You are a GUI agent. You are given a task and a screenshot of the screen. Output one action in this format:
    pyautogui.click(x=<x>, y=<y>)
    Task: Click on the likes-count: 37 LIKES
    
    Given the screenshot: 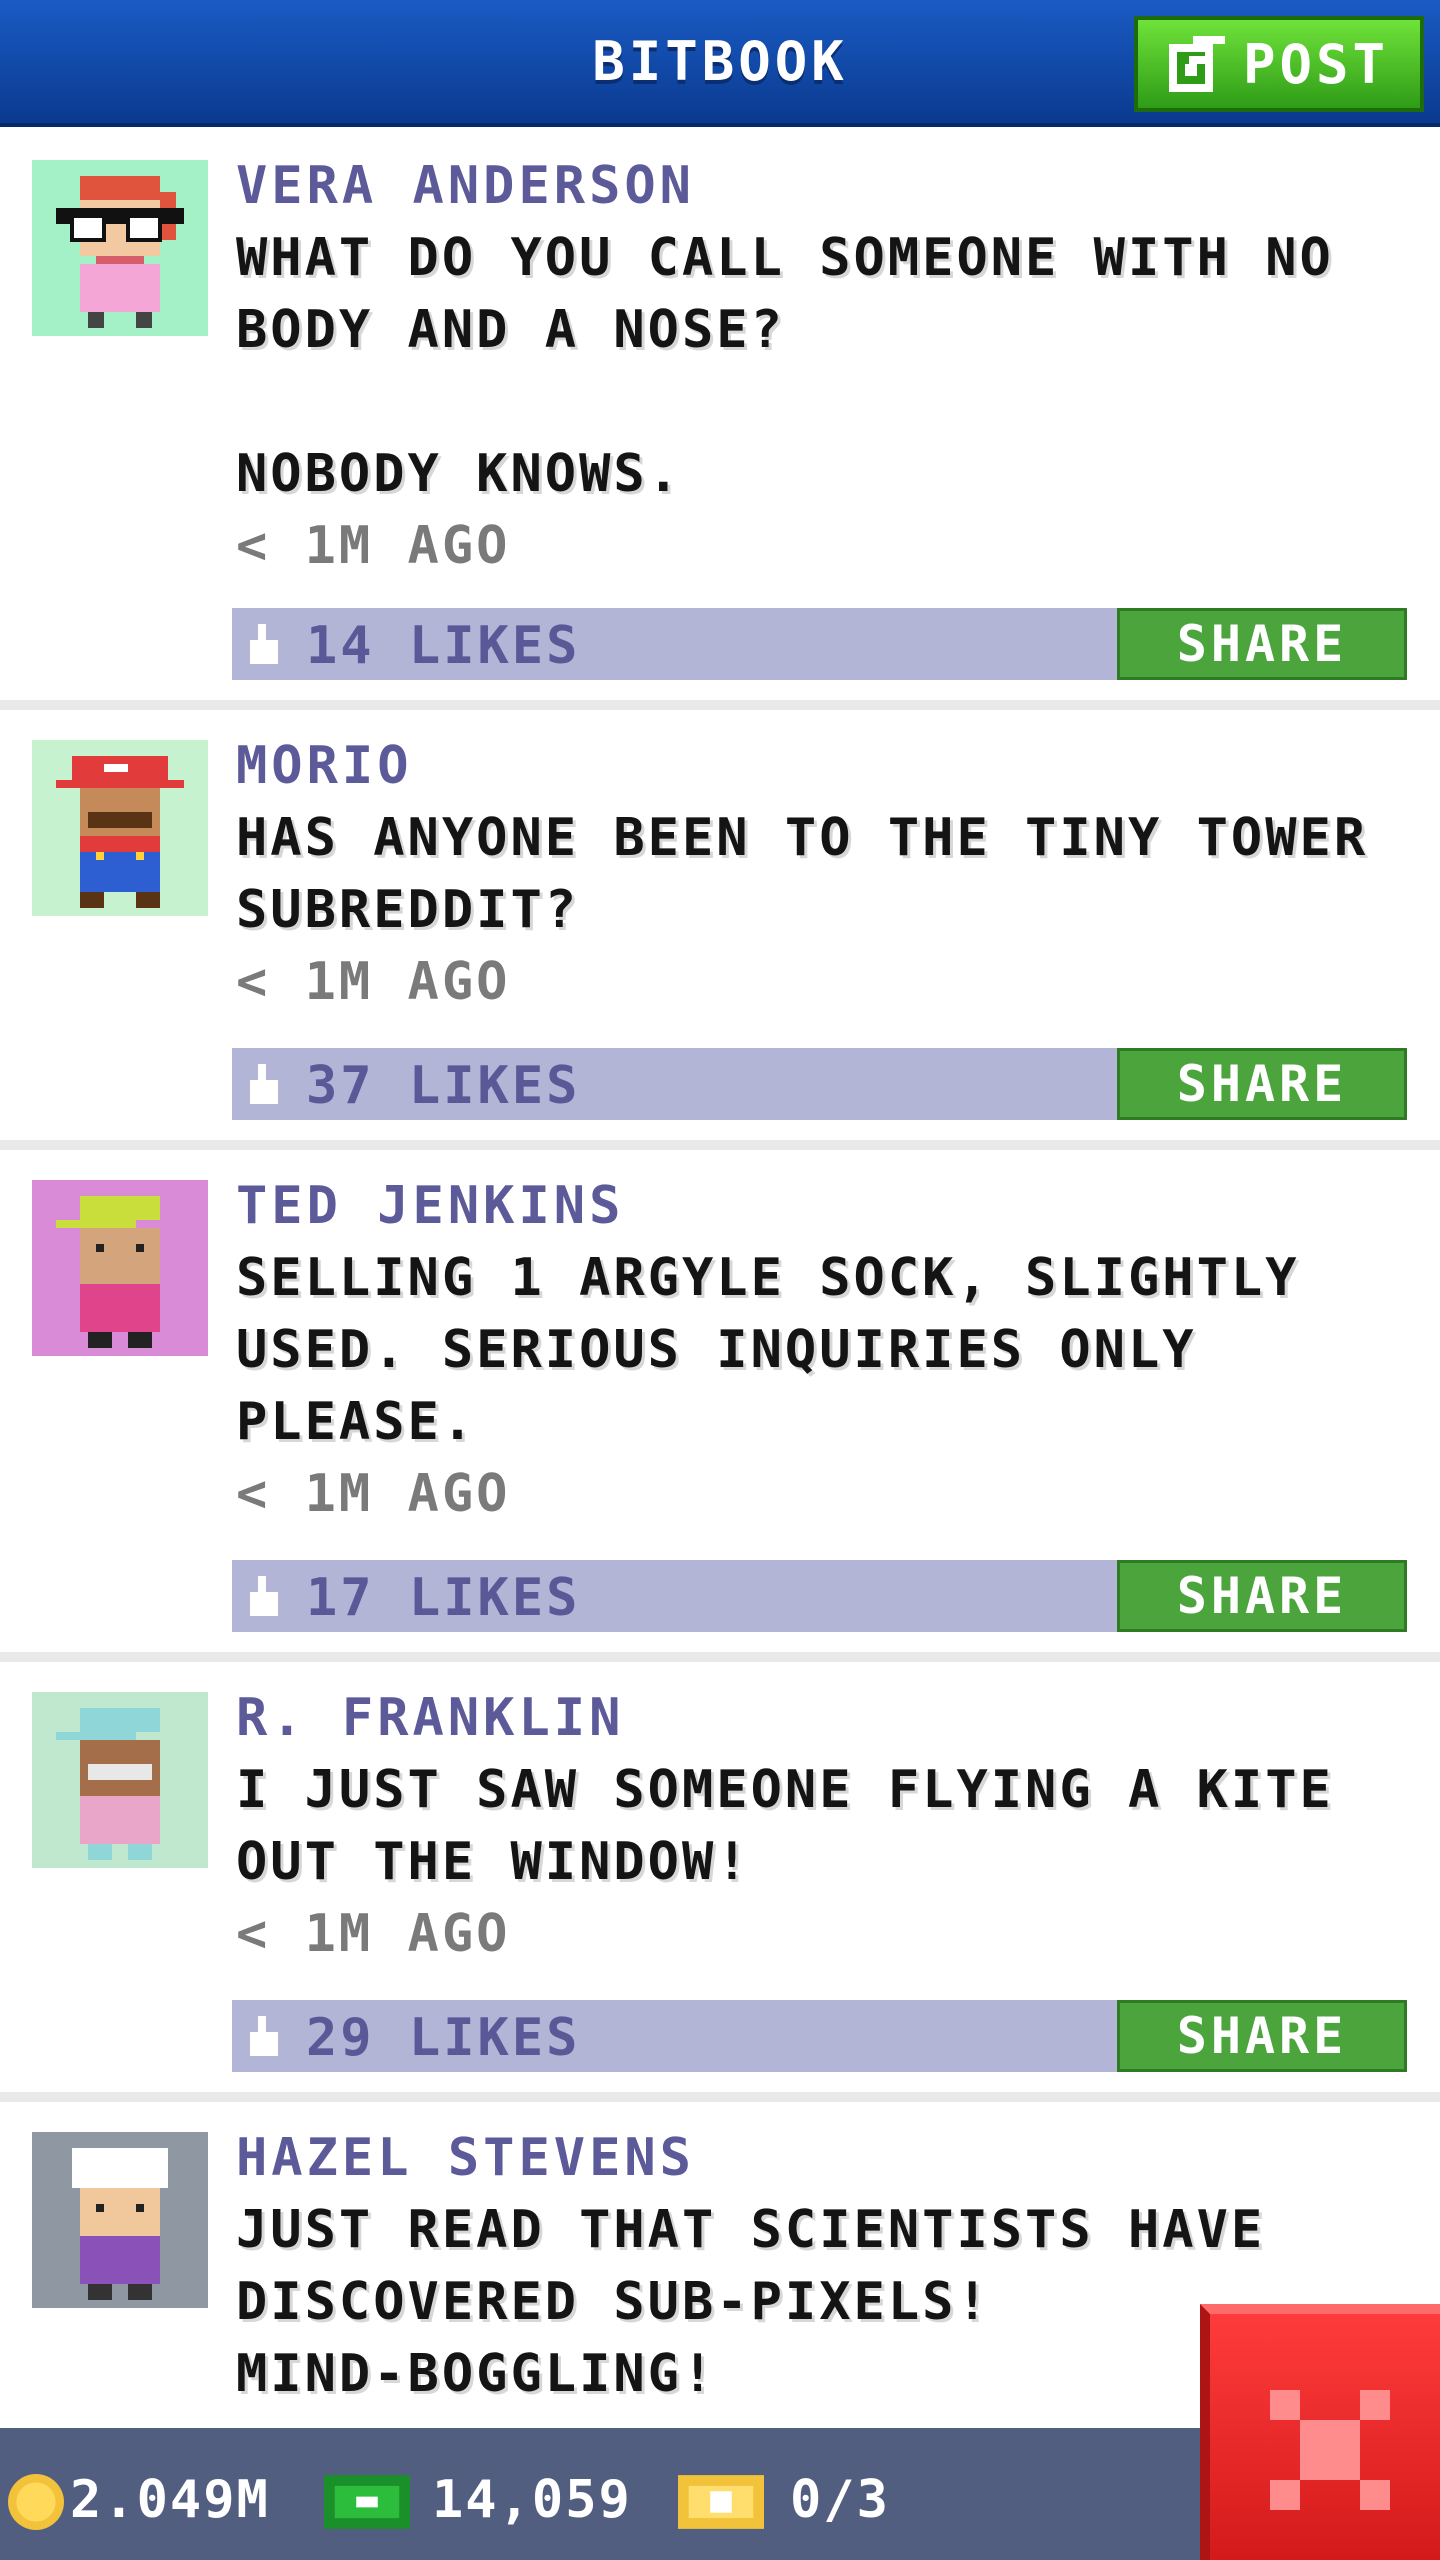 What is the action you would take?
    pyautogui.click(x=443, y=1086)
    